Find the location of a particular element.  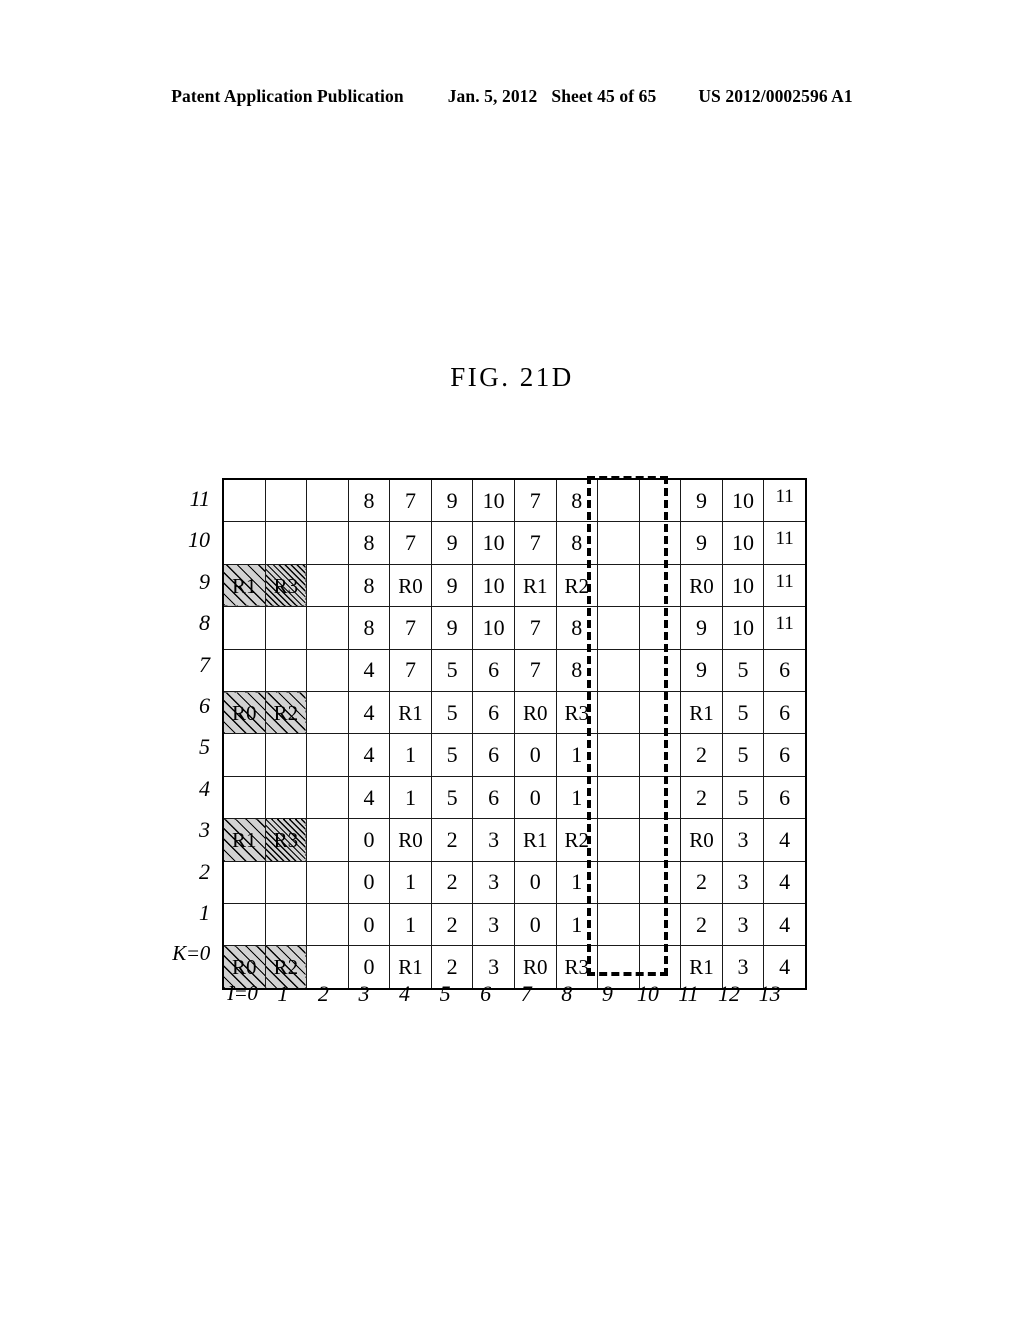

grid-cell-k3-i1: R3 is located at coordinates (286, 840).